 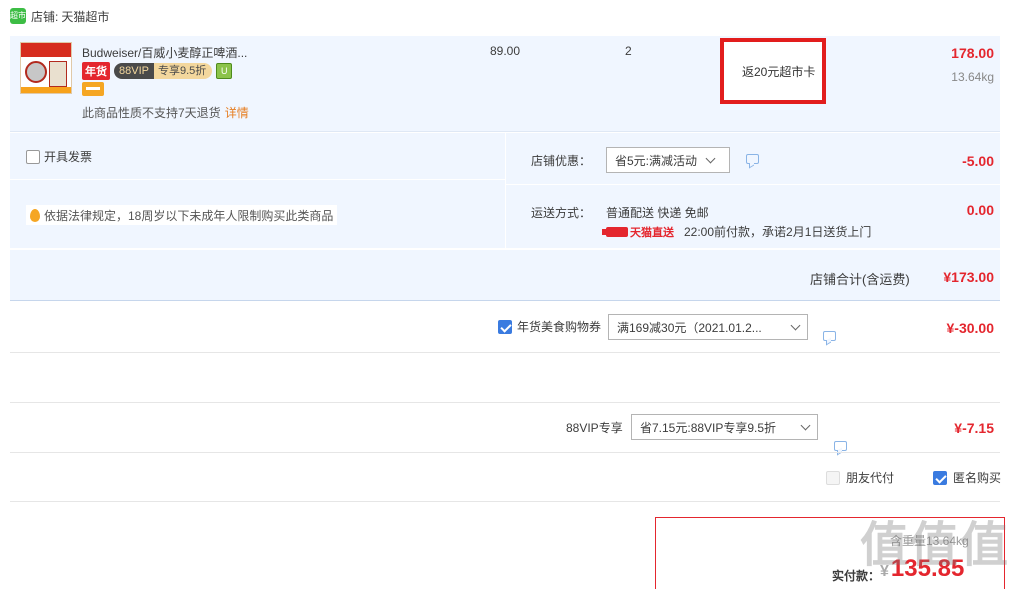 I want to click on product-badges: 年货 88VIP 专享9.5折 U, so click(x=157, y=71).